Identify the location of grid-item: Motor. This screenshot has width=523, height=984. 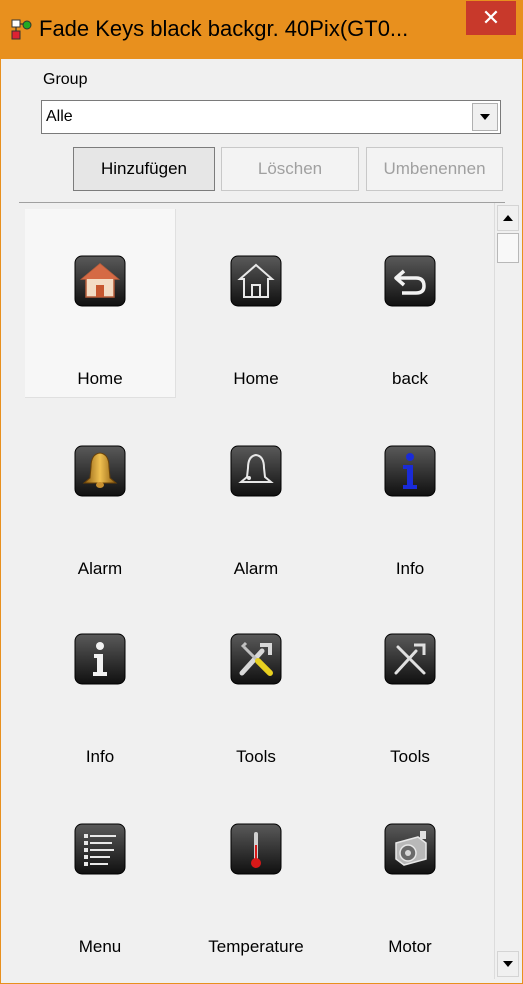
(410, 871).